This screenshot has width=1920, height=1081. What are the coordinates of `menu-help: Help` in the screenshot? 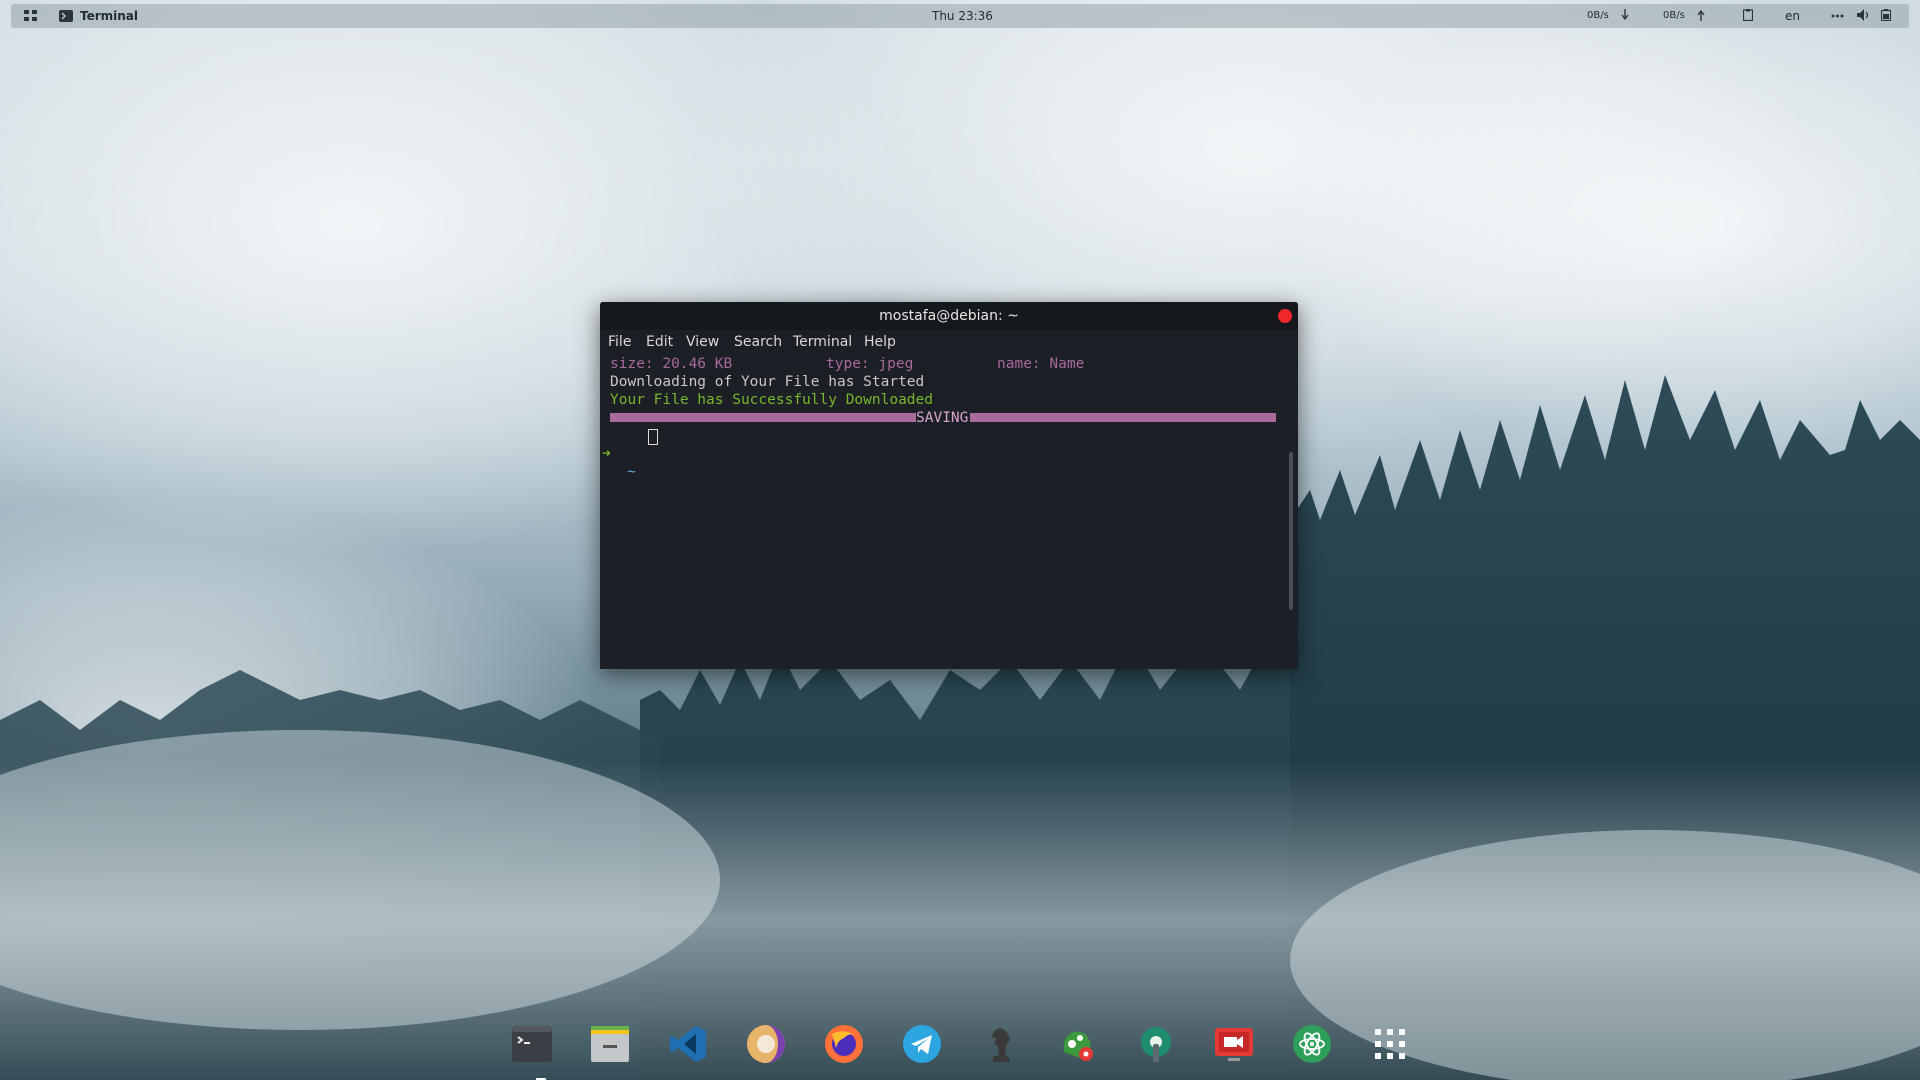 It's located at (880, 342).